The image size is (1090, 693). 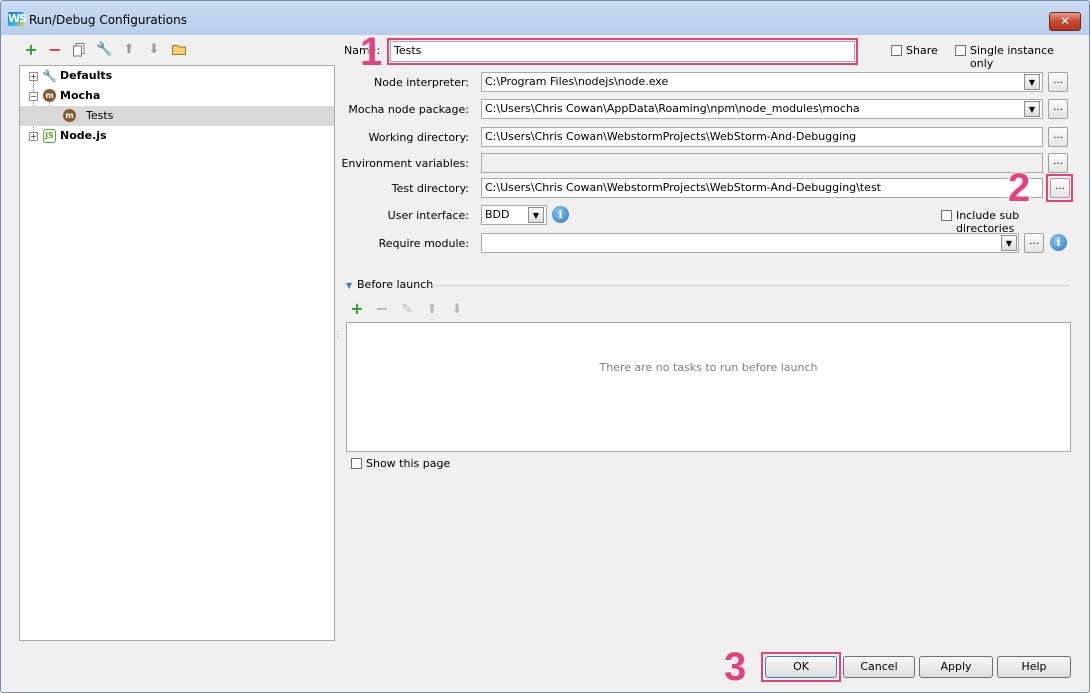 What do you see at coordinates (86, 75) in the screenshot?
I see `tree-item-label: Defaults` at bounding box center [86, 75].